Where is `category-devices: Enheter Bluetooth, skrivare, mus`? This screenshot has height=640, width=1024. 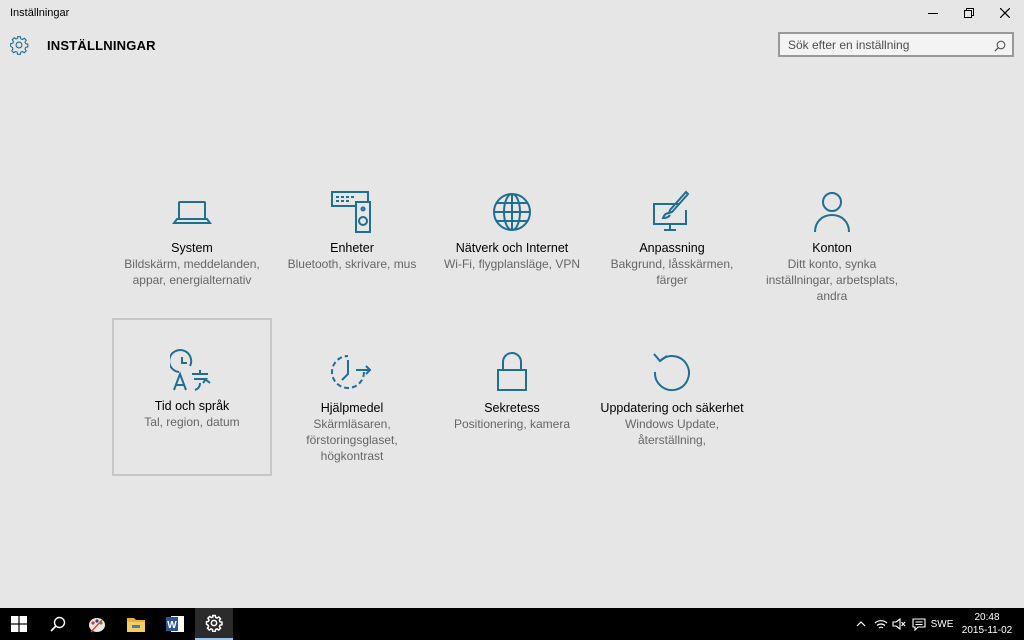 category-devices: Enheter Bluetooth, skrivare, mus is located at coordinates (352, 239).